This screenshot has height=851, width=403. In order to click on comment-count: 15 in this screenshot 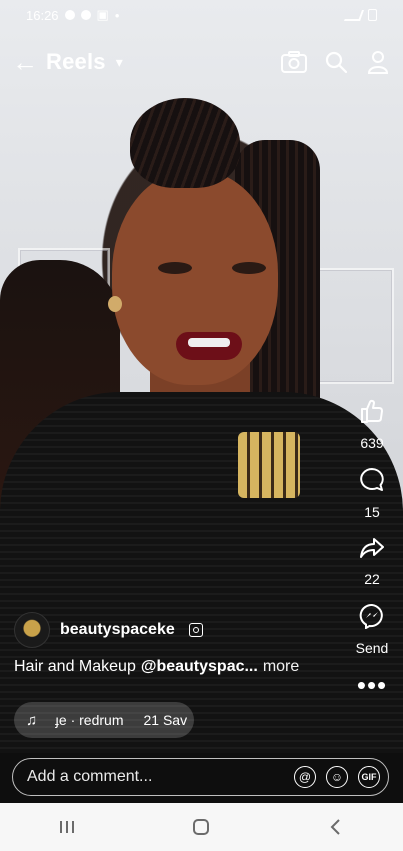, I will do `click(372, 512)`.